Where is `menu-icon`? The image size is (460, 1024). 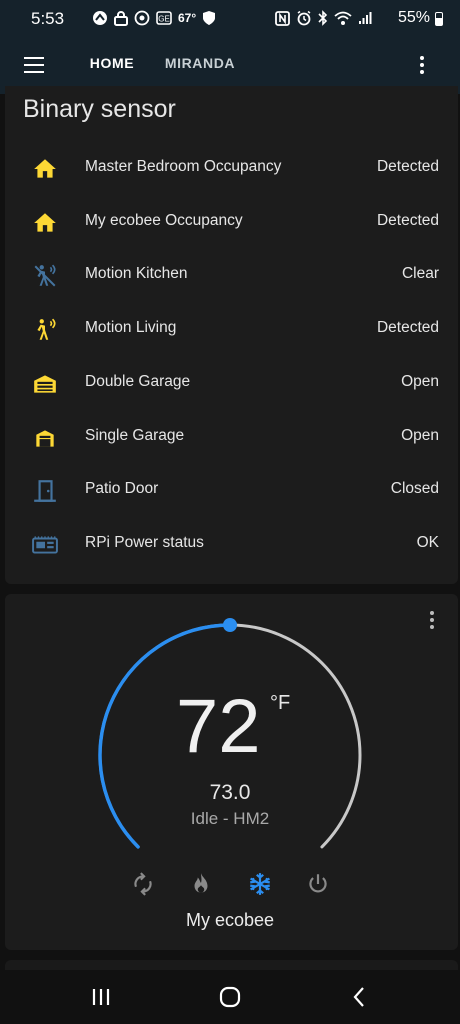
menu-icon is located at coordinates (35, 64).